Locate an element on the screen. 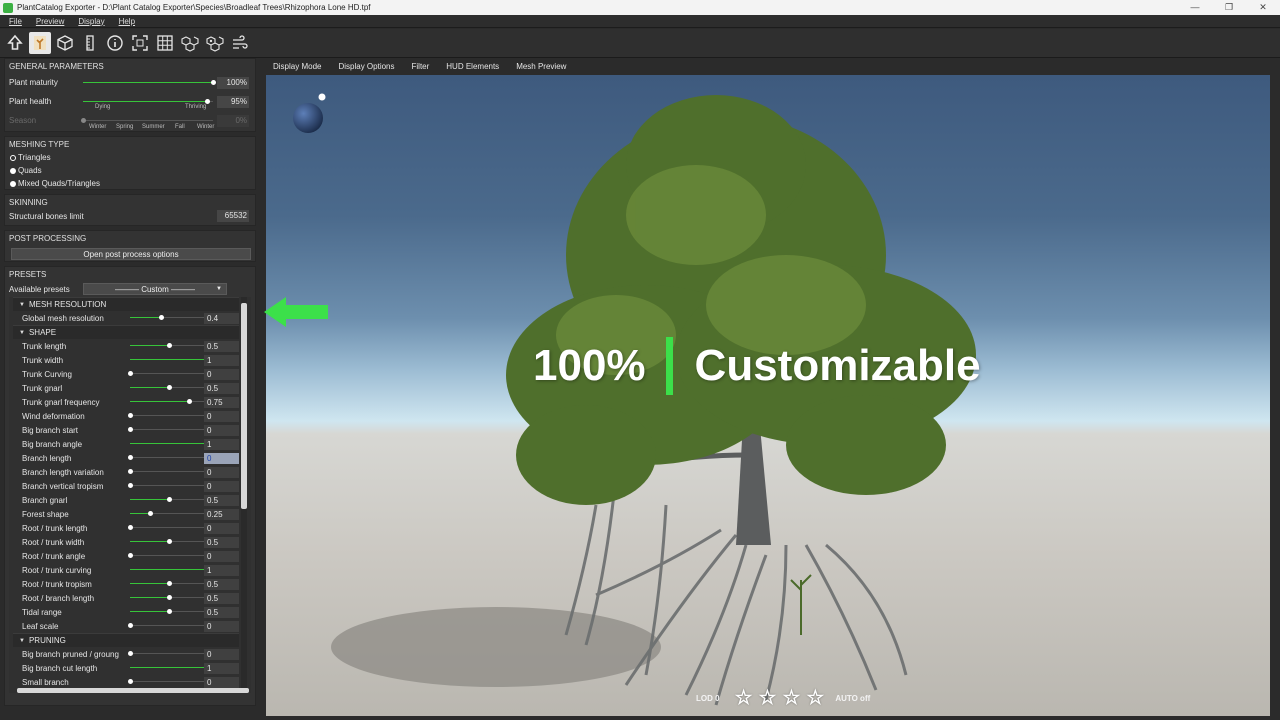 Image resolution: width=1280 pixels, height=720 pixels. menu-preview: Preview is located at coordinates (50, 21).